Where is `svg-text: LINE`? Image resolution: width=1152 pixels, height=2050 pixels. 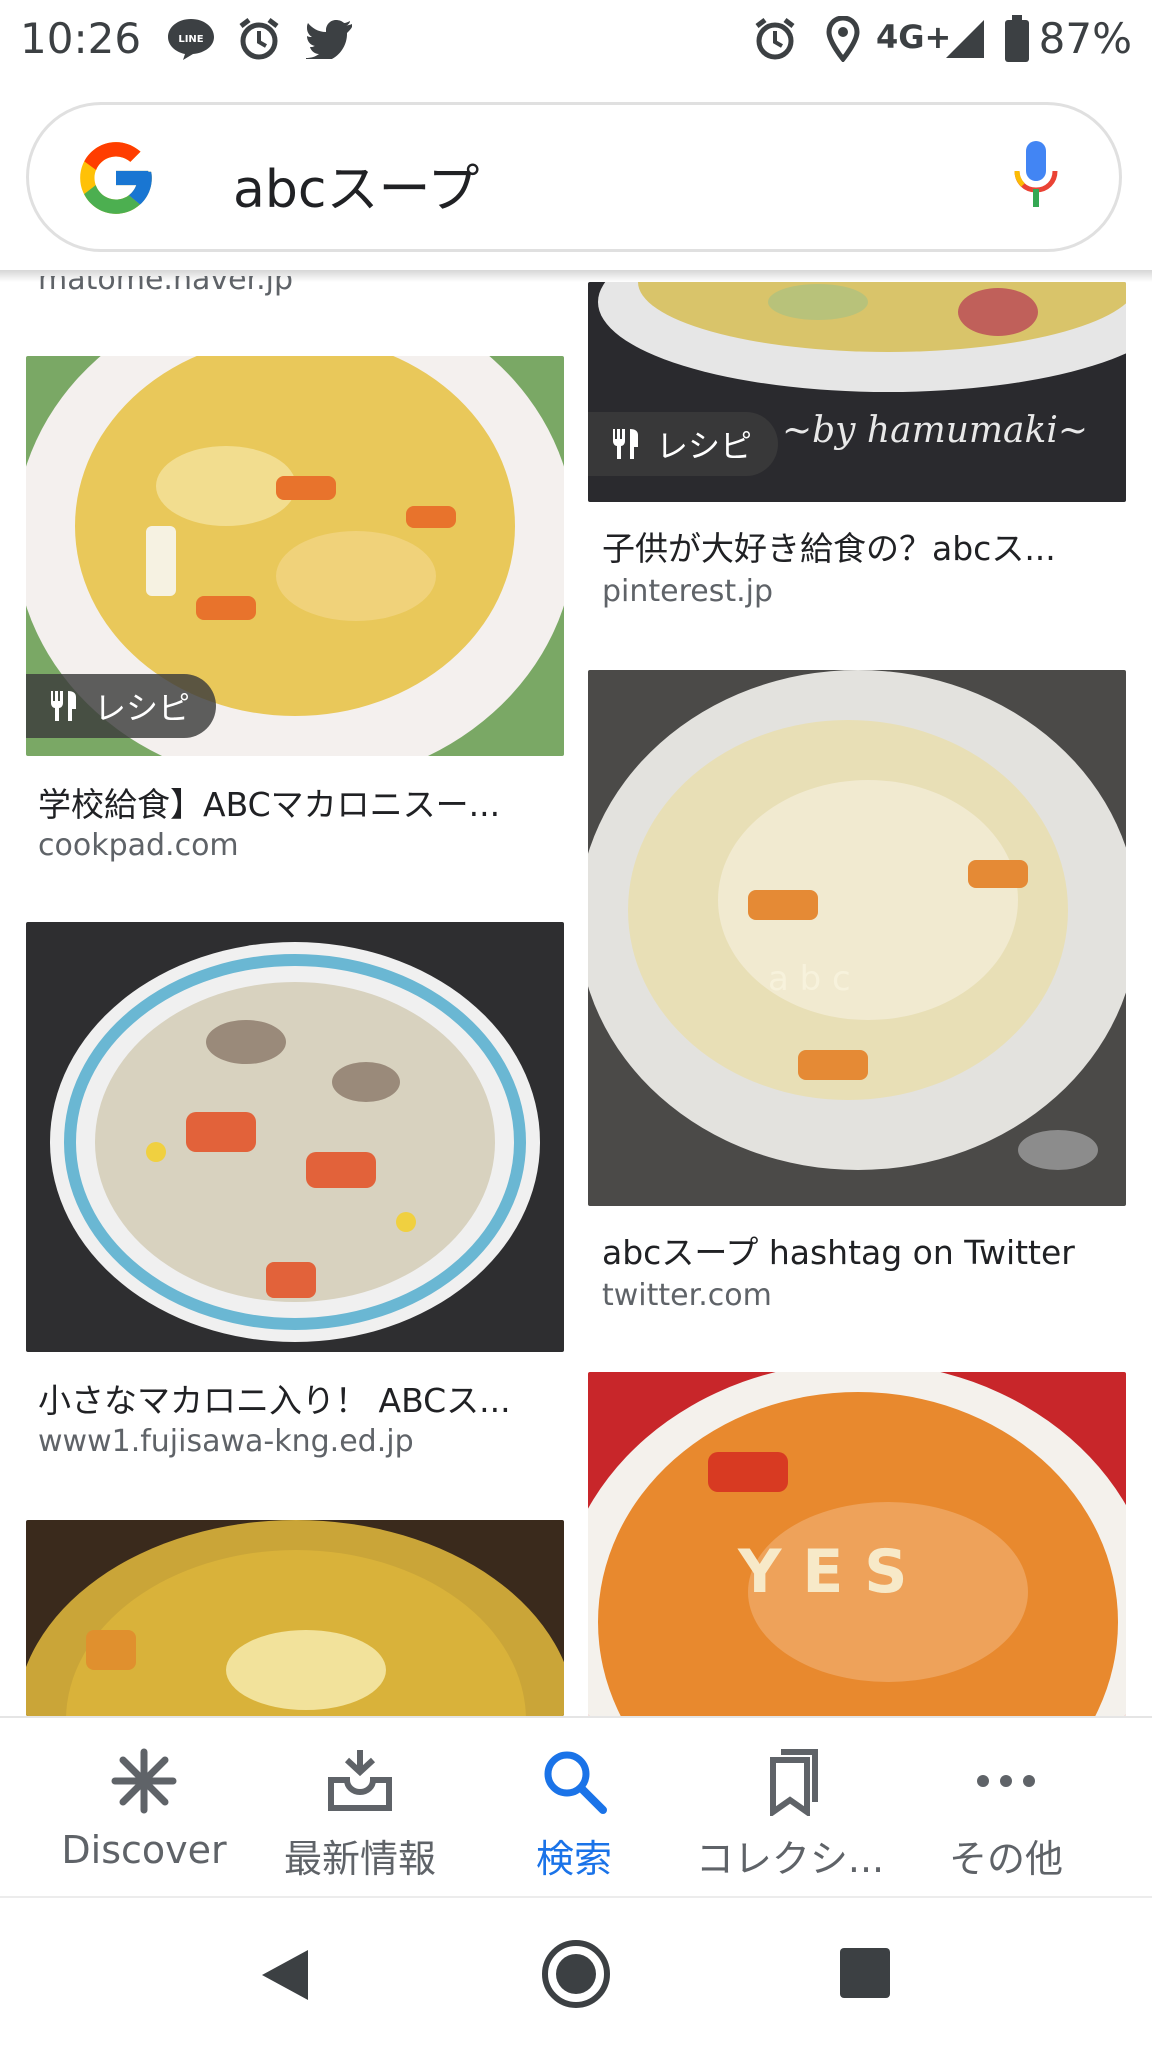 svg-text: LINE is located at coordinates (190, 39).